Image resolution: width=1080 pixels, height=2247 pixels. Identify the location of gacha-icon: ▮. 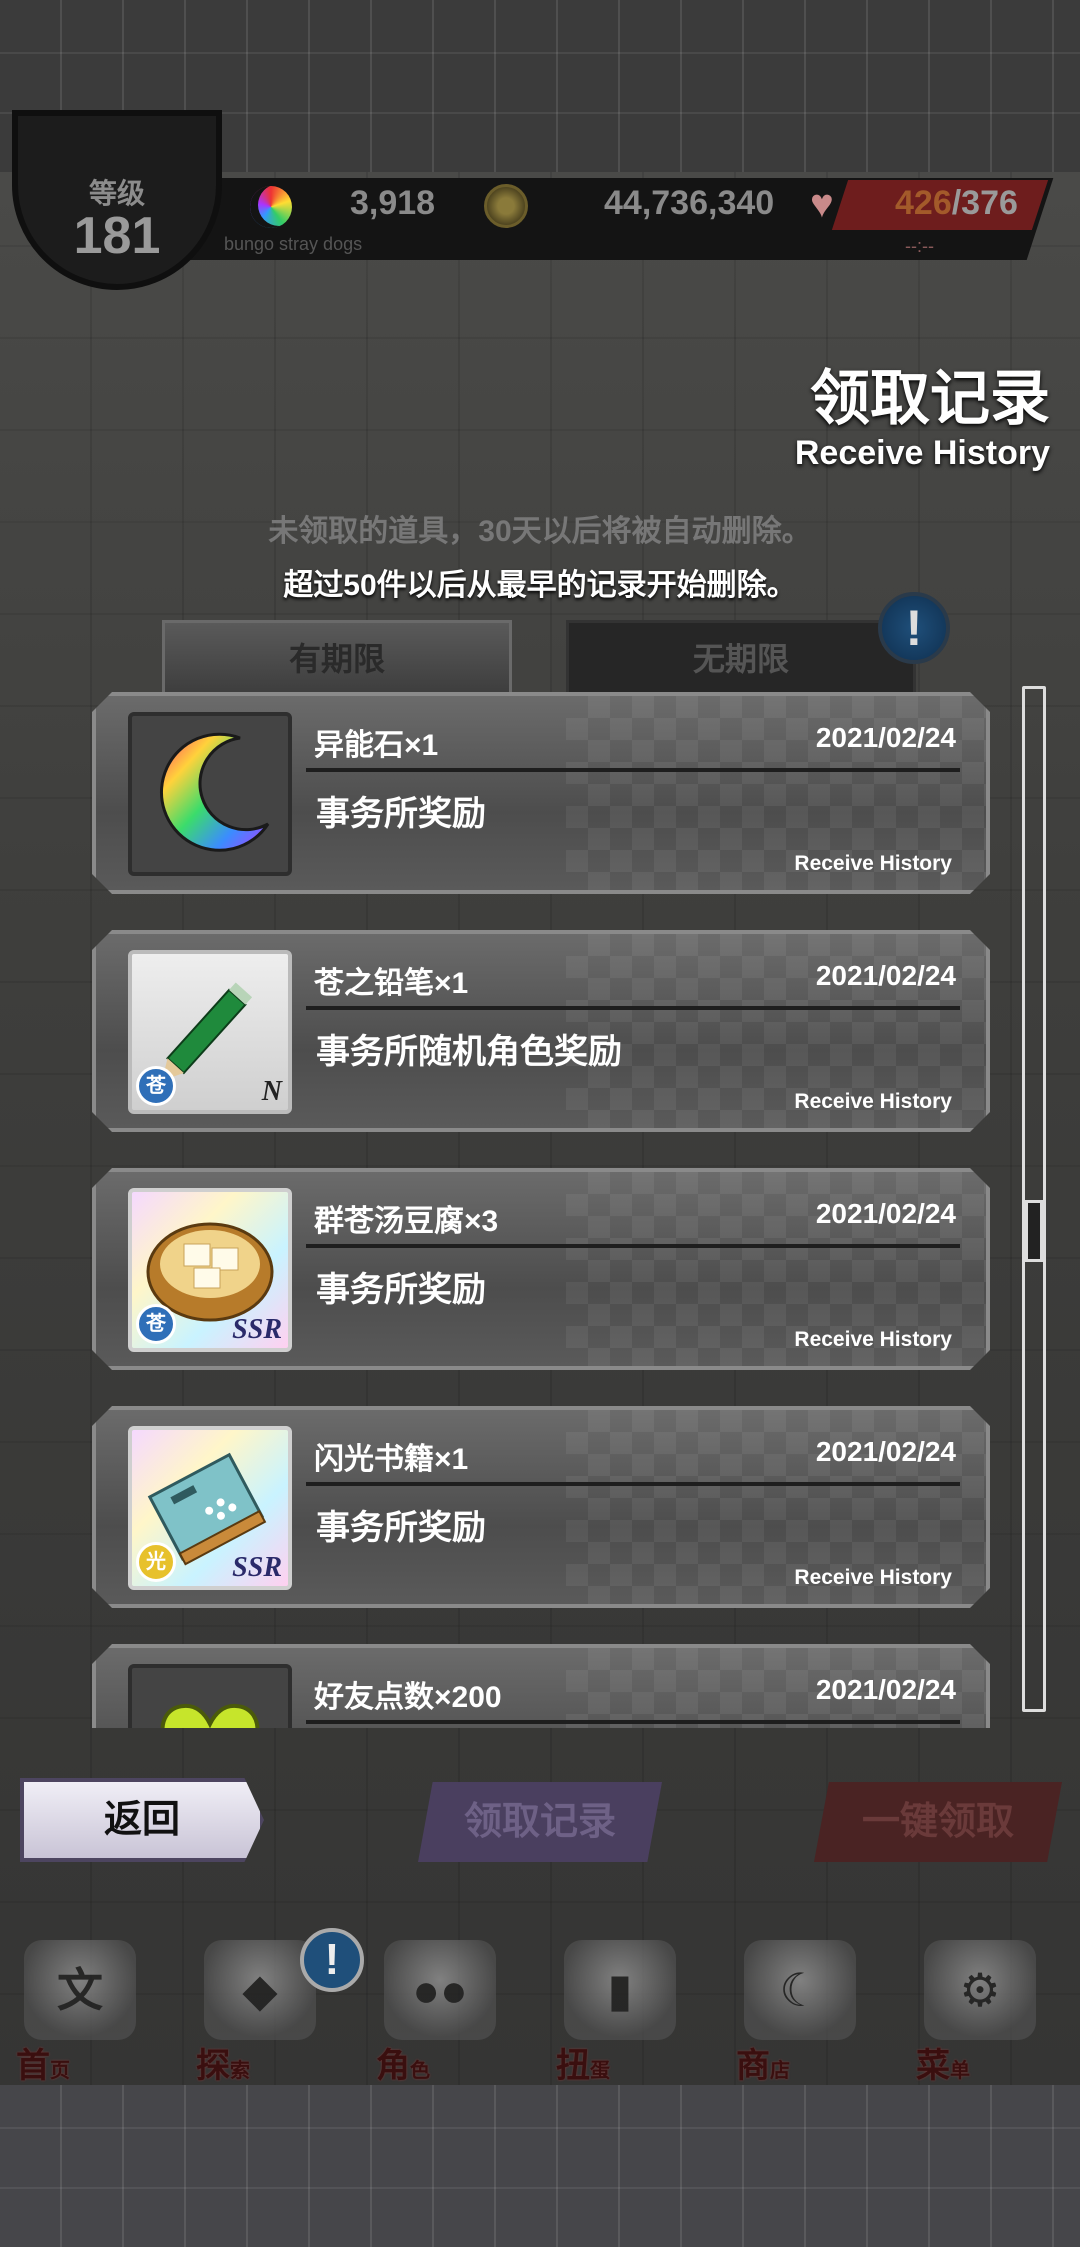
(620, 1990).